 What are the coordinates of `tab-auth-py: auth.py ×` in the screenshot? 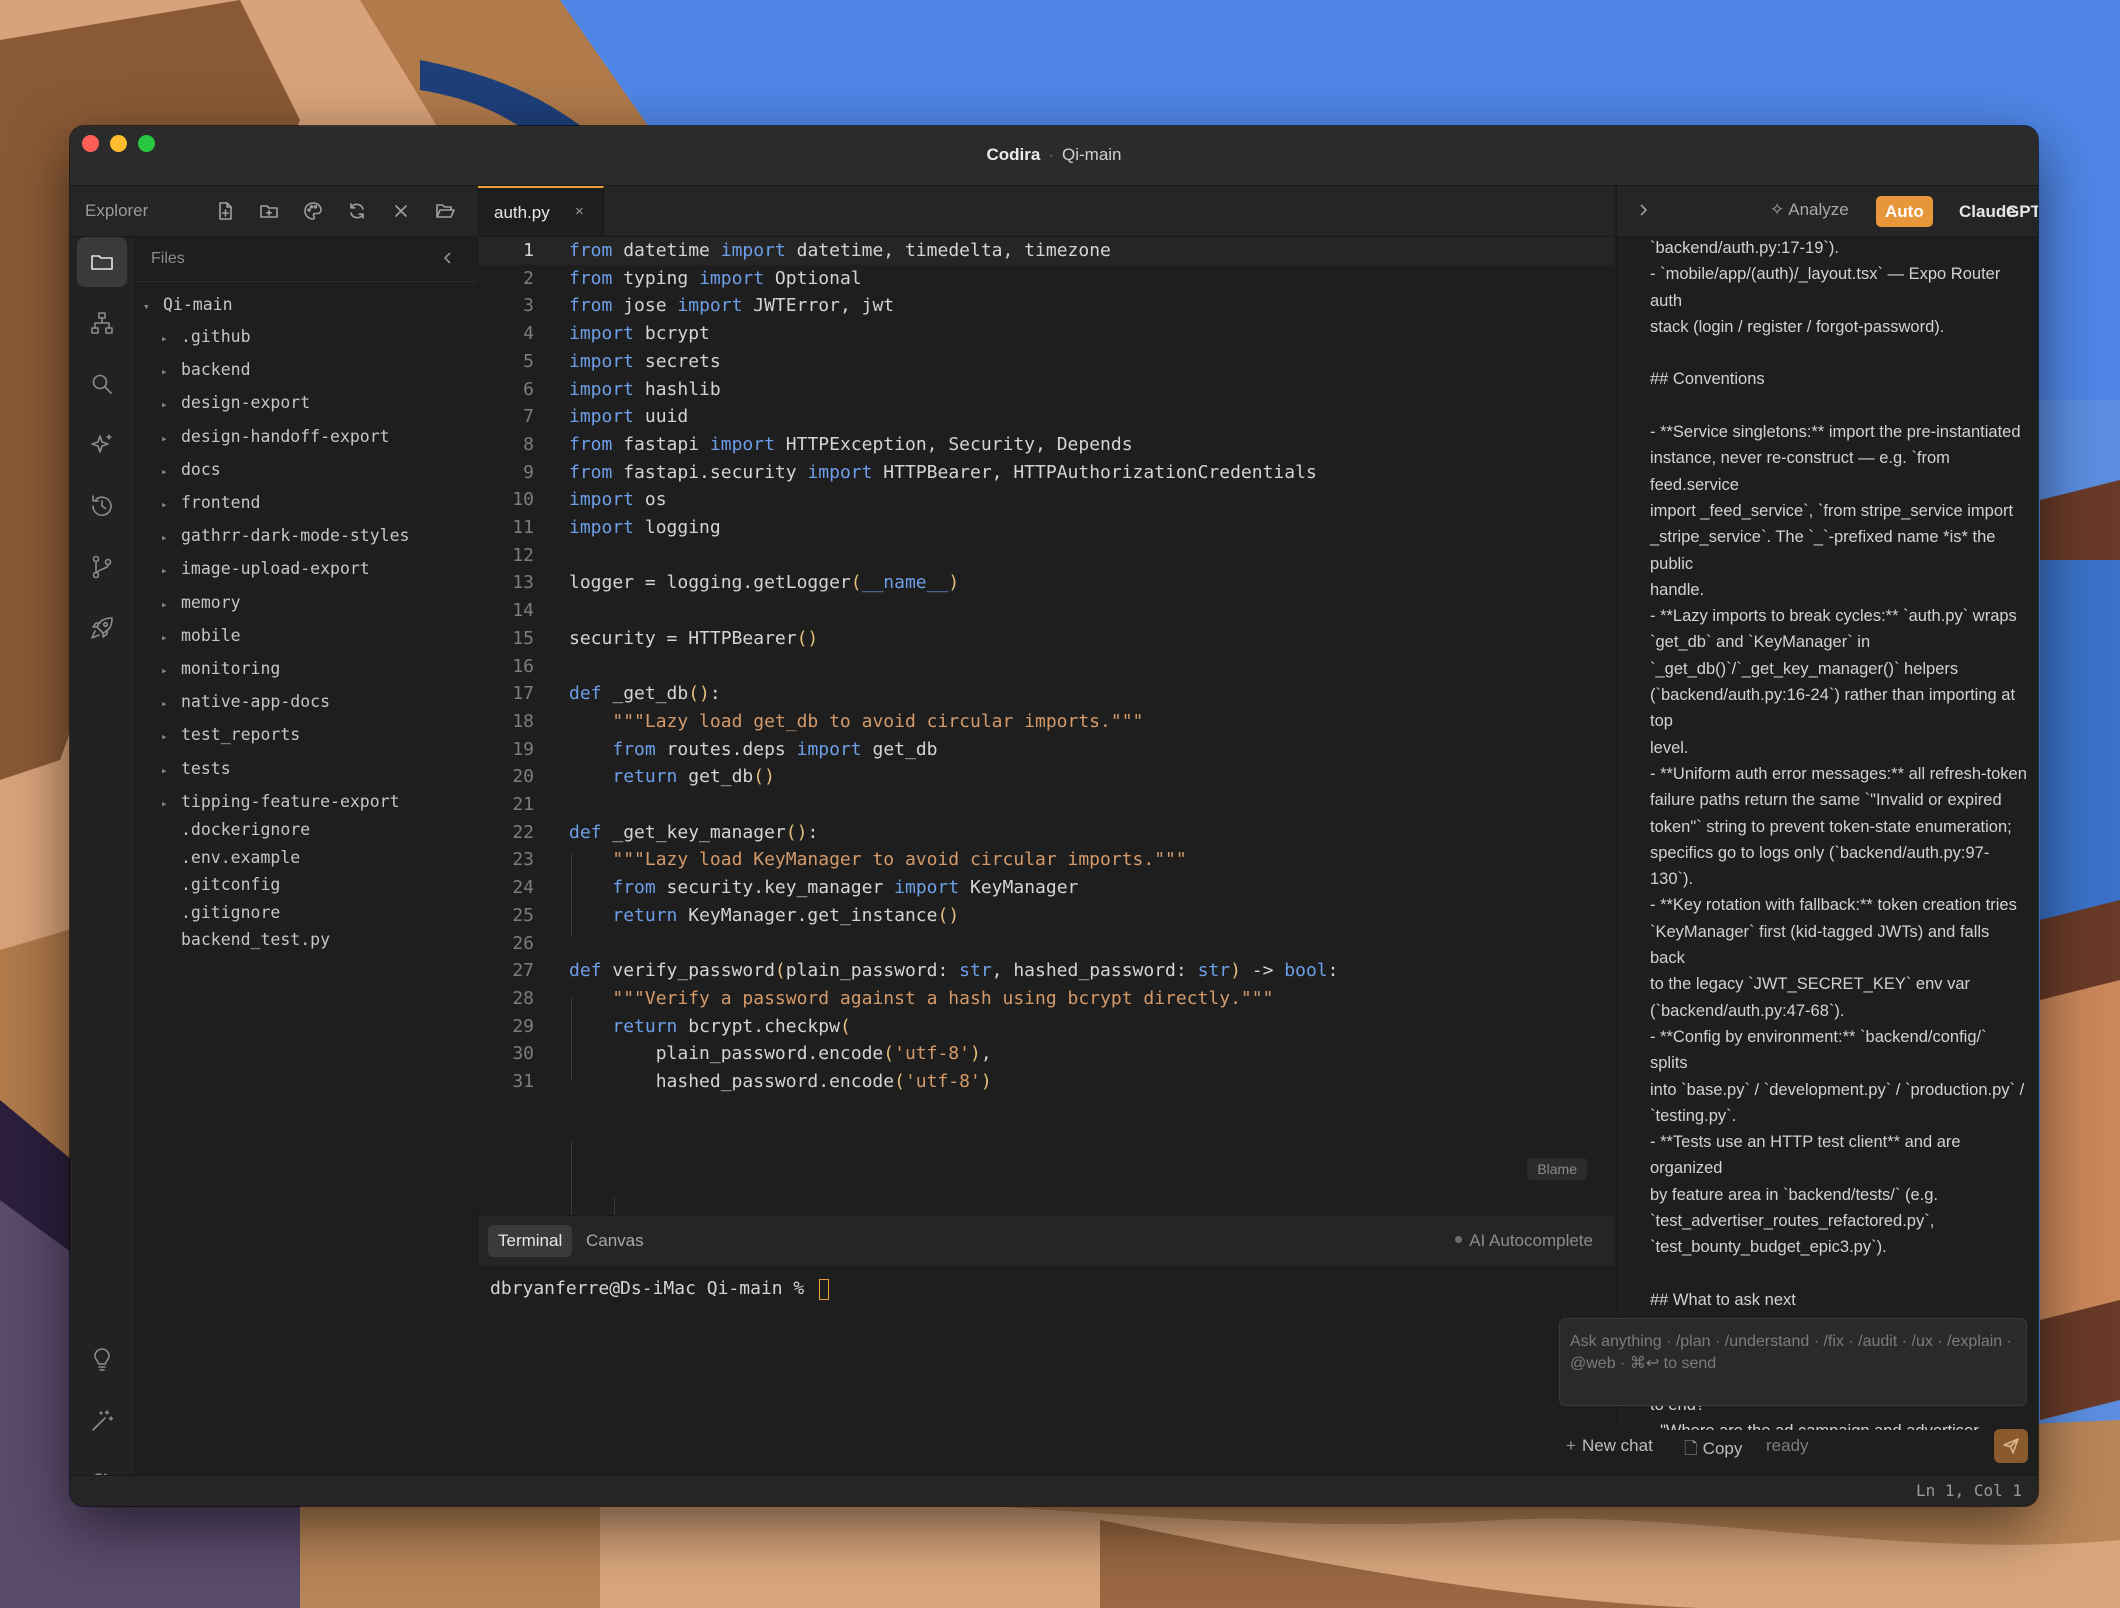 It's located at (541, 211).